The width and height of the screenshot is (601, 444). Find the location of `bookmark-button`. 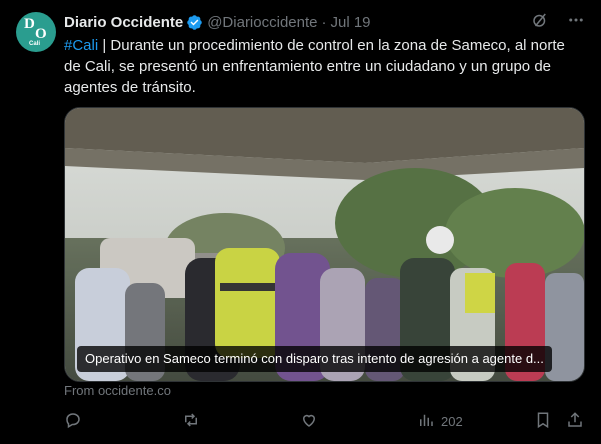

bookmark-button is located at coordinates (543, 421).